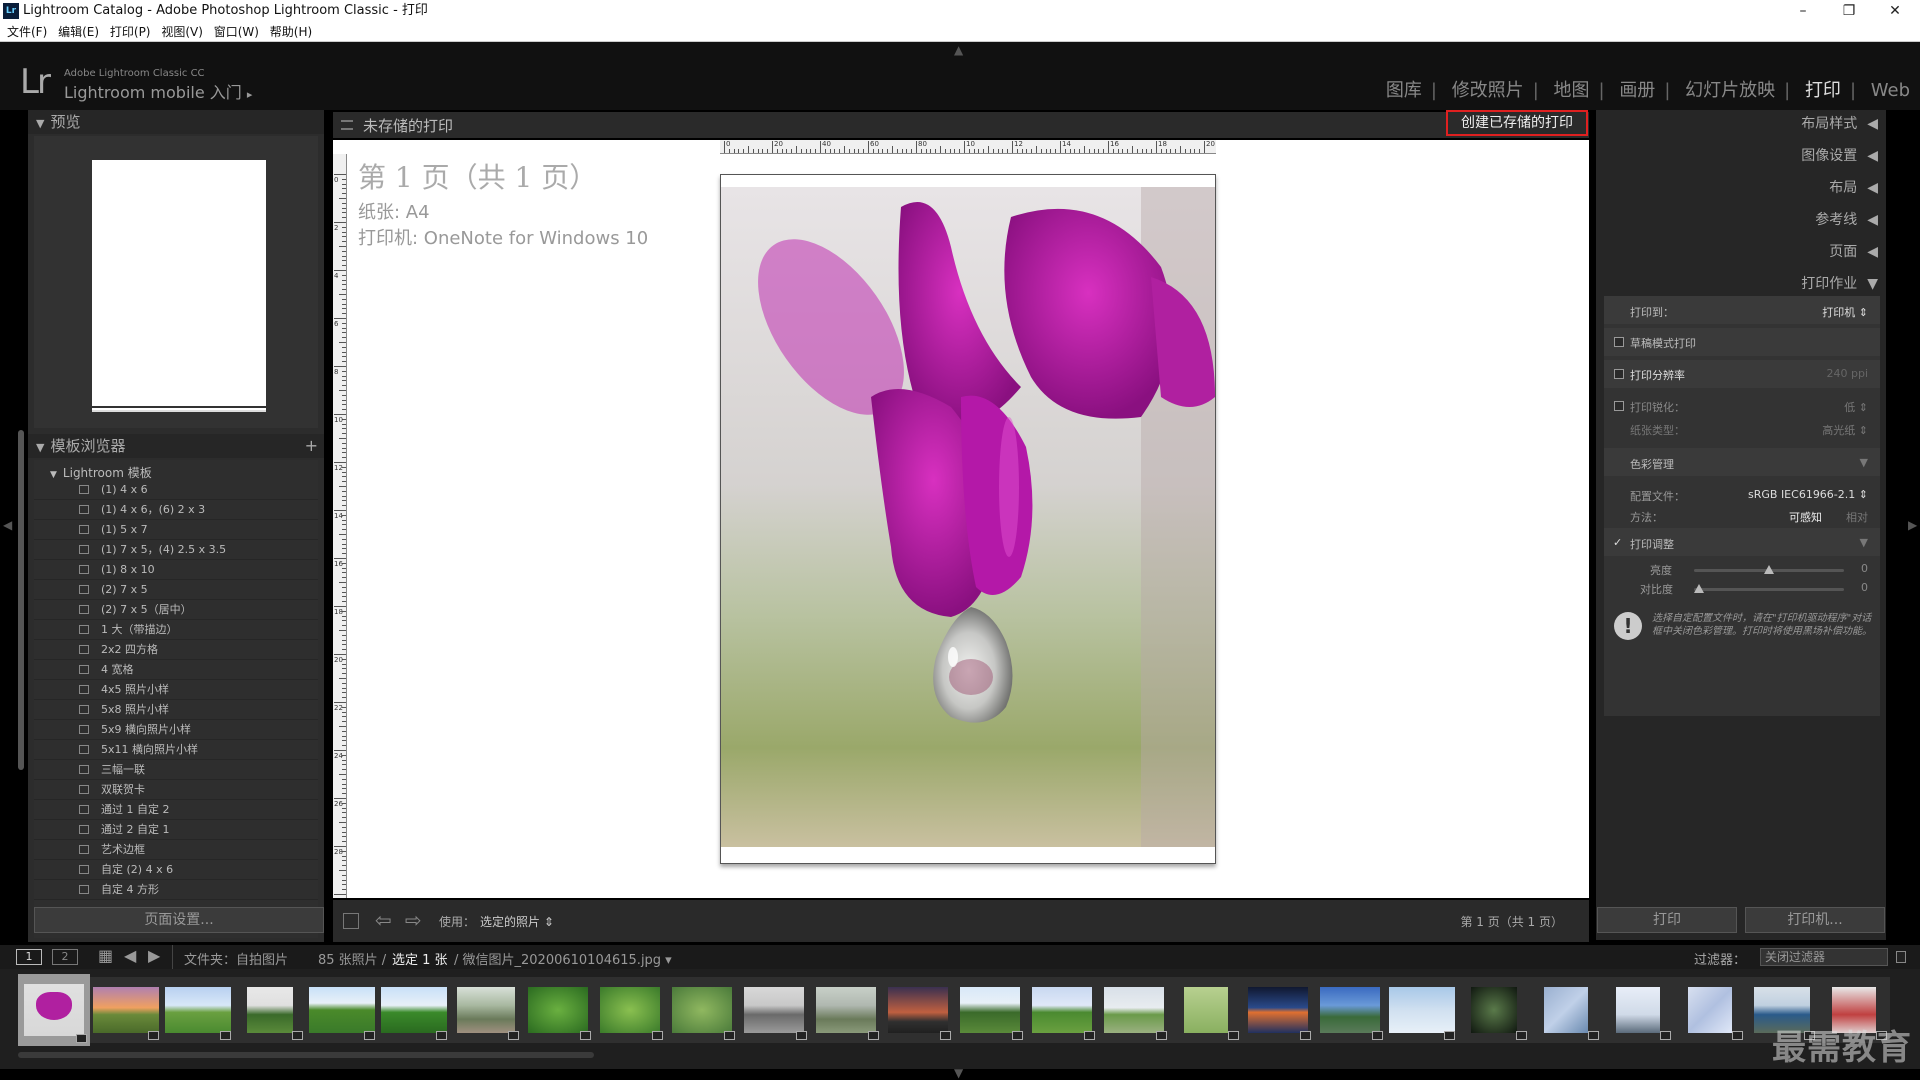 The image size is (1920, 1080). Describe the element at coordinates (21, 600) in the screenshot. I see `left-scrollbar` at that location.